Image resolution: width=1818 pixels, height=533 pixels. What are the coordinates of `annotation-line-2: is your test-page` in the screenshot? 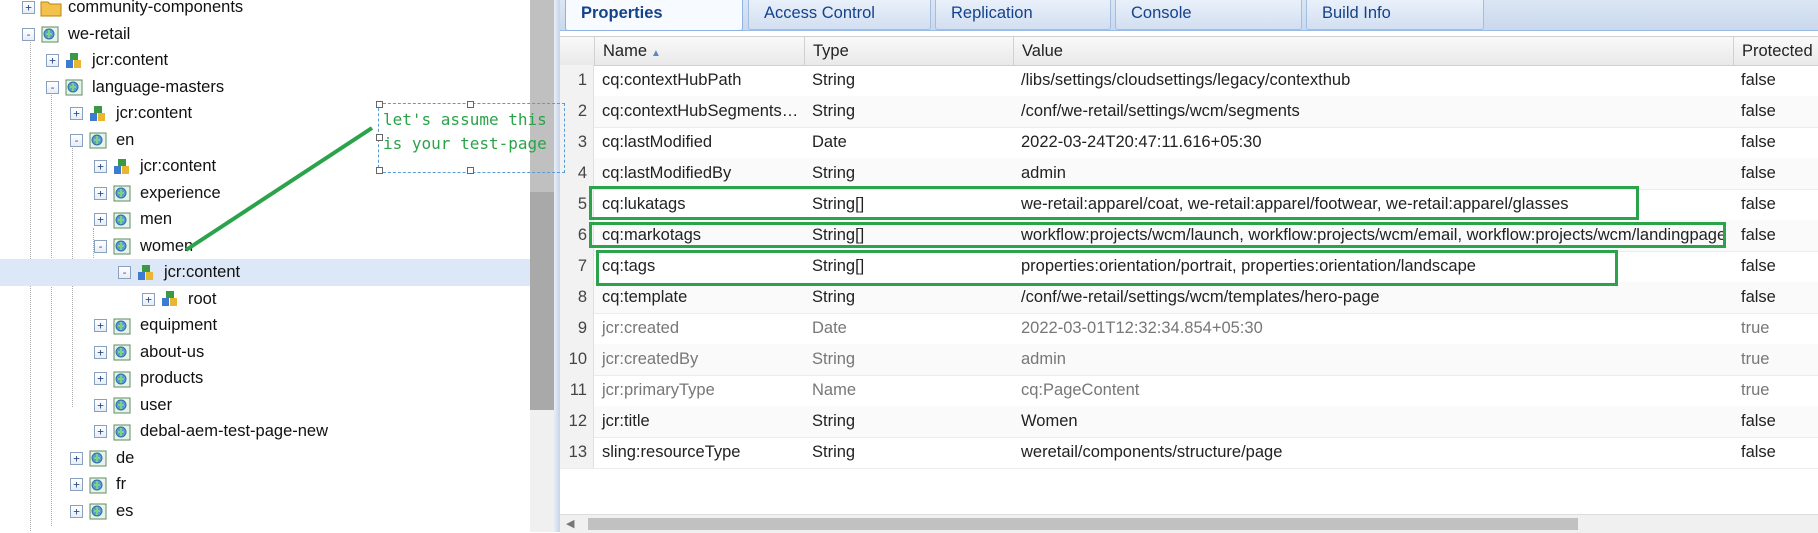 It's located at (465, 143).